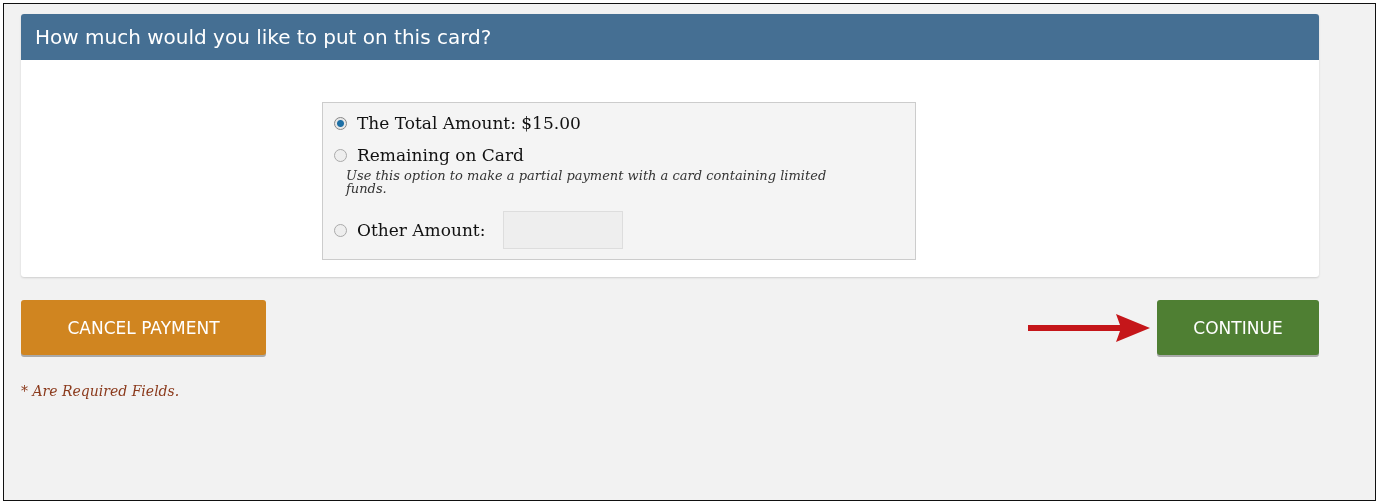  I want to click on option-label: Other Amount:, so click(421, 230).